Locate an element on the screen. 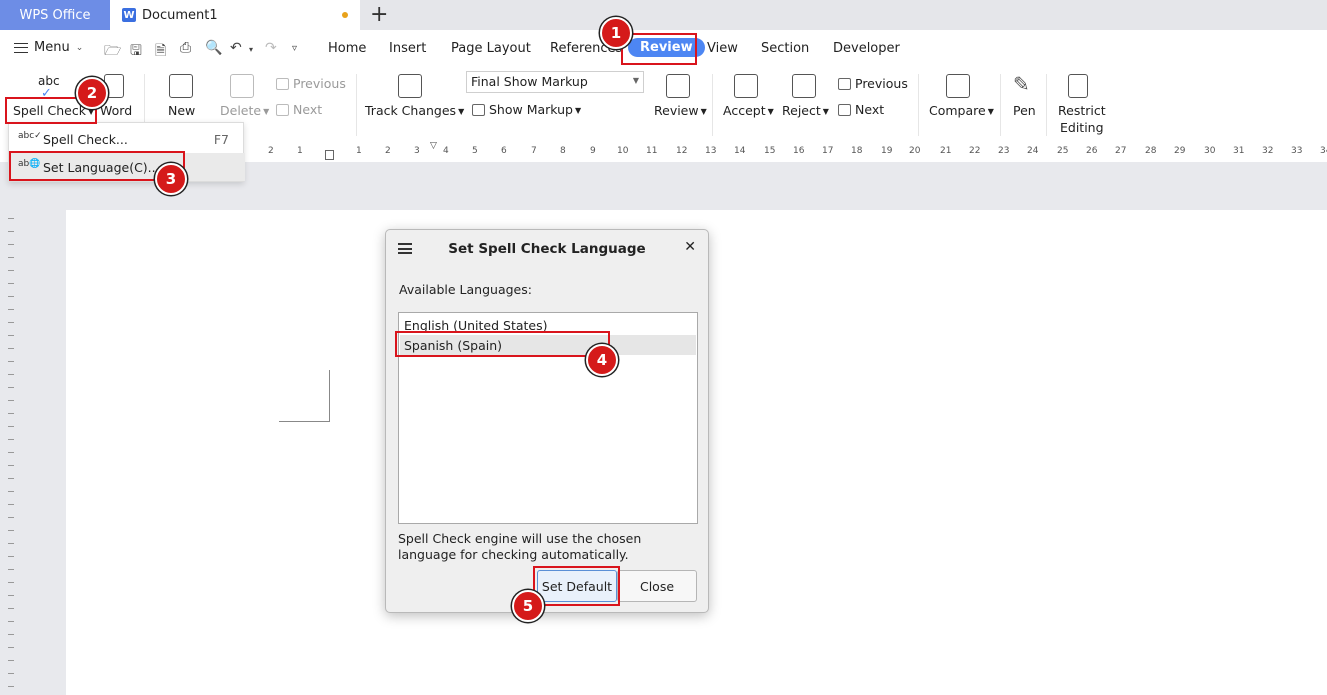  main-menu-label: Menu is located at coordinates (52, 47).